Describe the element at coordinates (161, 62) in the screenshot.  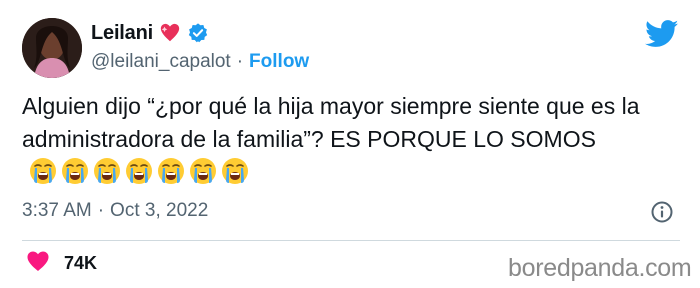
I see `author-handle: @leilani_capalot` at that location.